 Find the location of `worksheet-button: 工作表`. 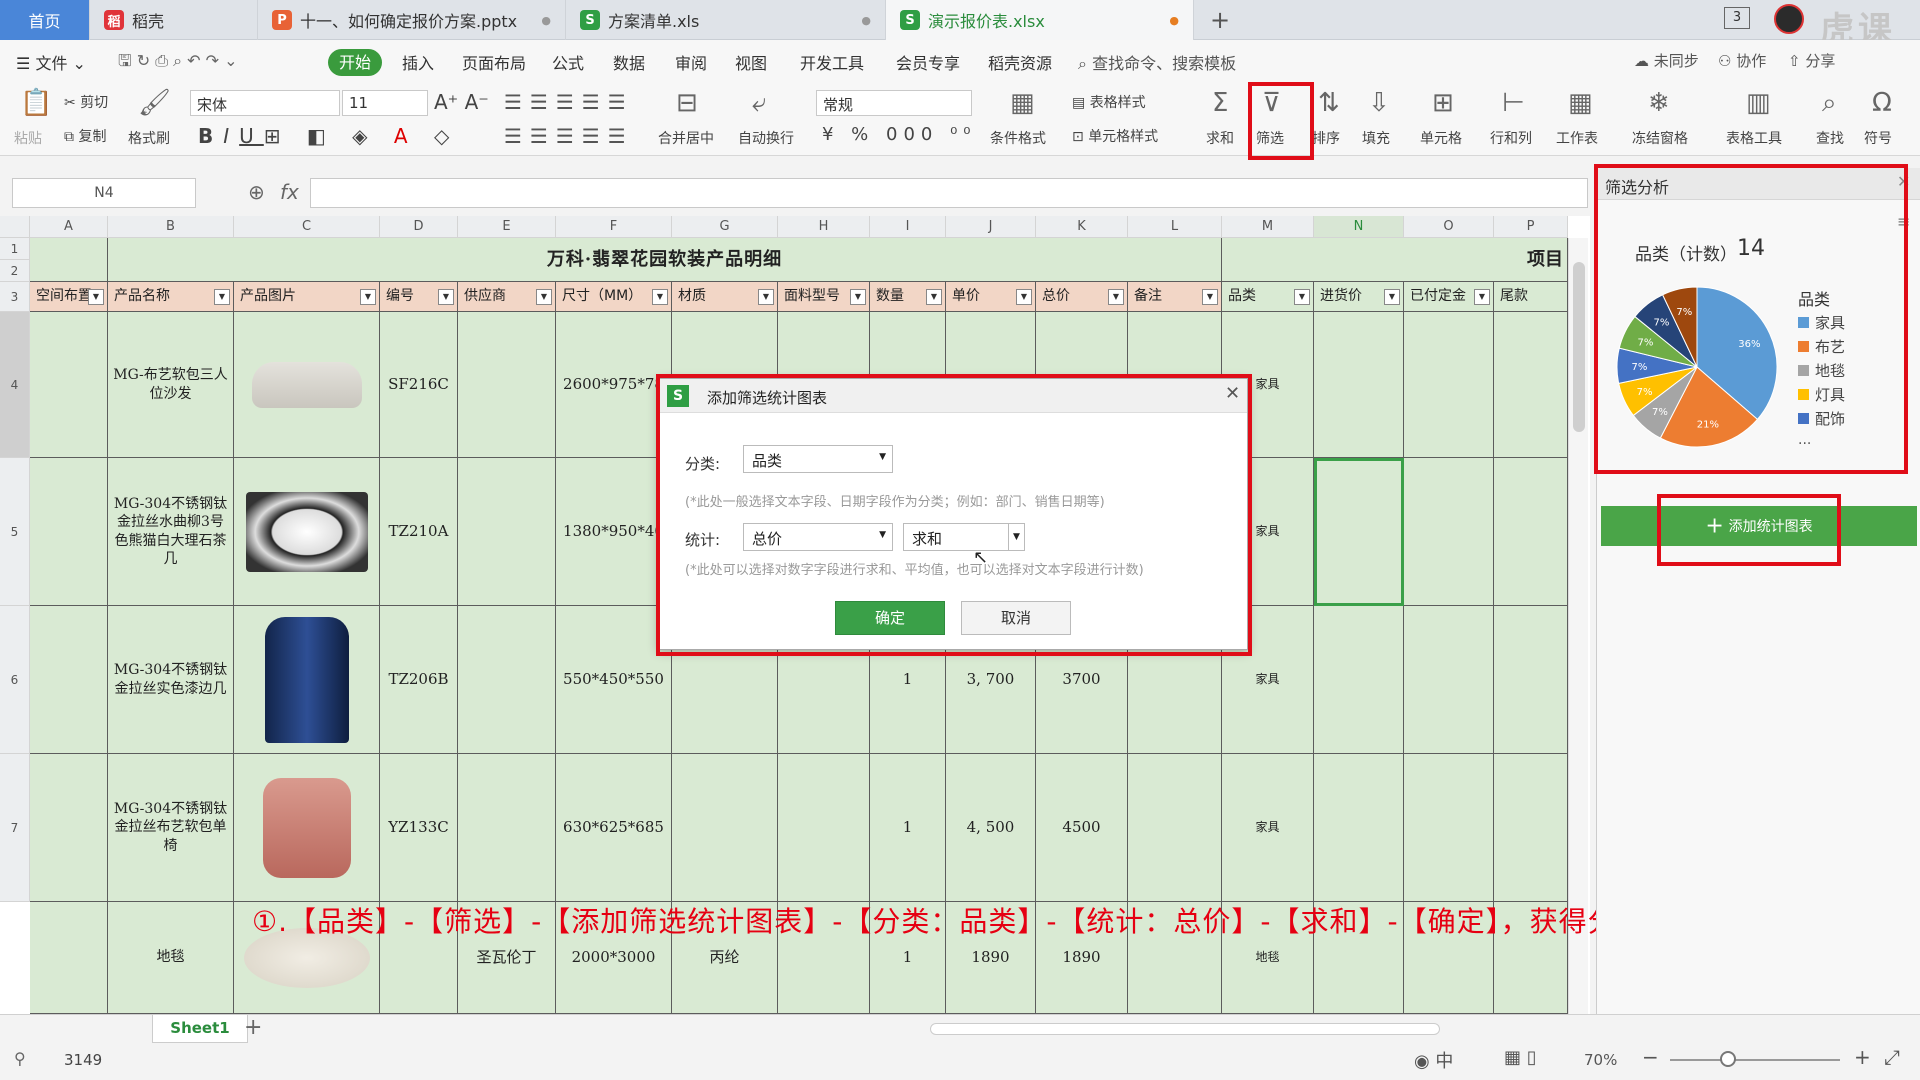

worksheet-button: 工作表 is located at coordinates (1577, 138).